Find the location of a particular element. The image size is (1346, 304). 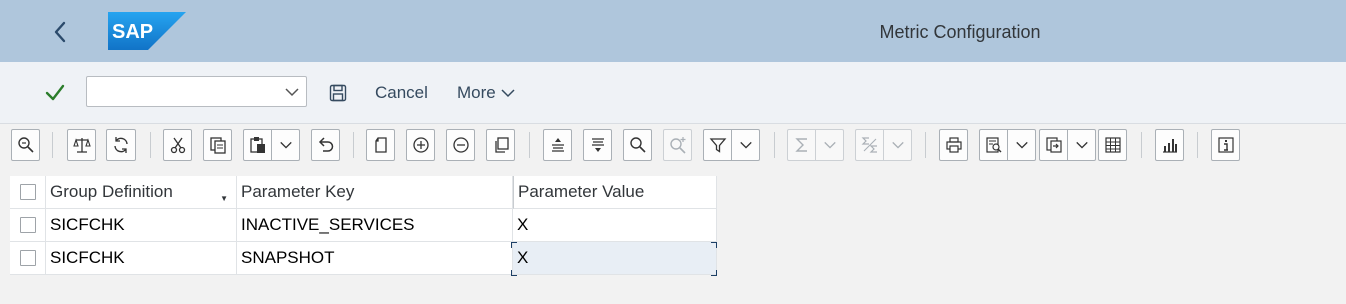

enter-button is located at coordinates (55, 93).